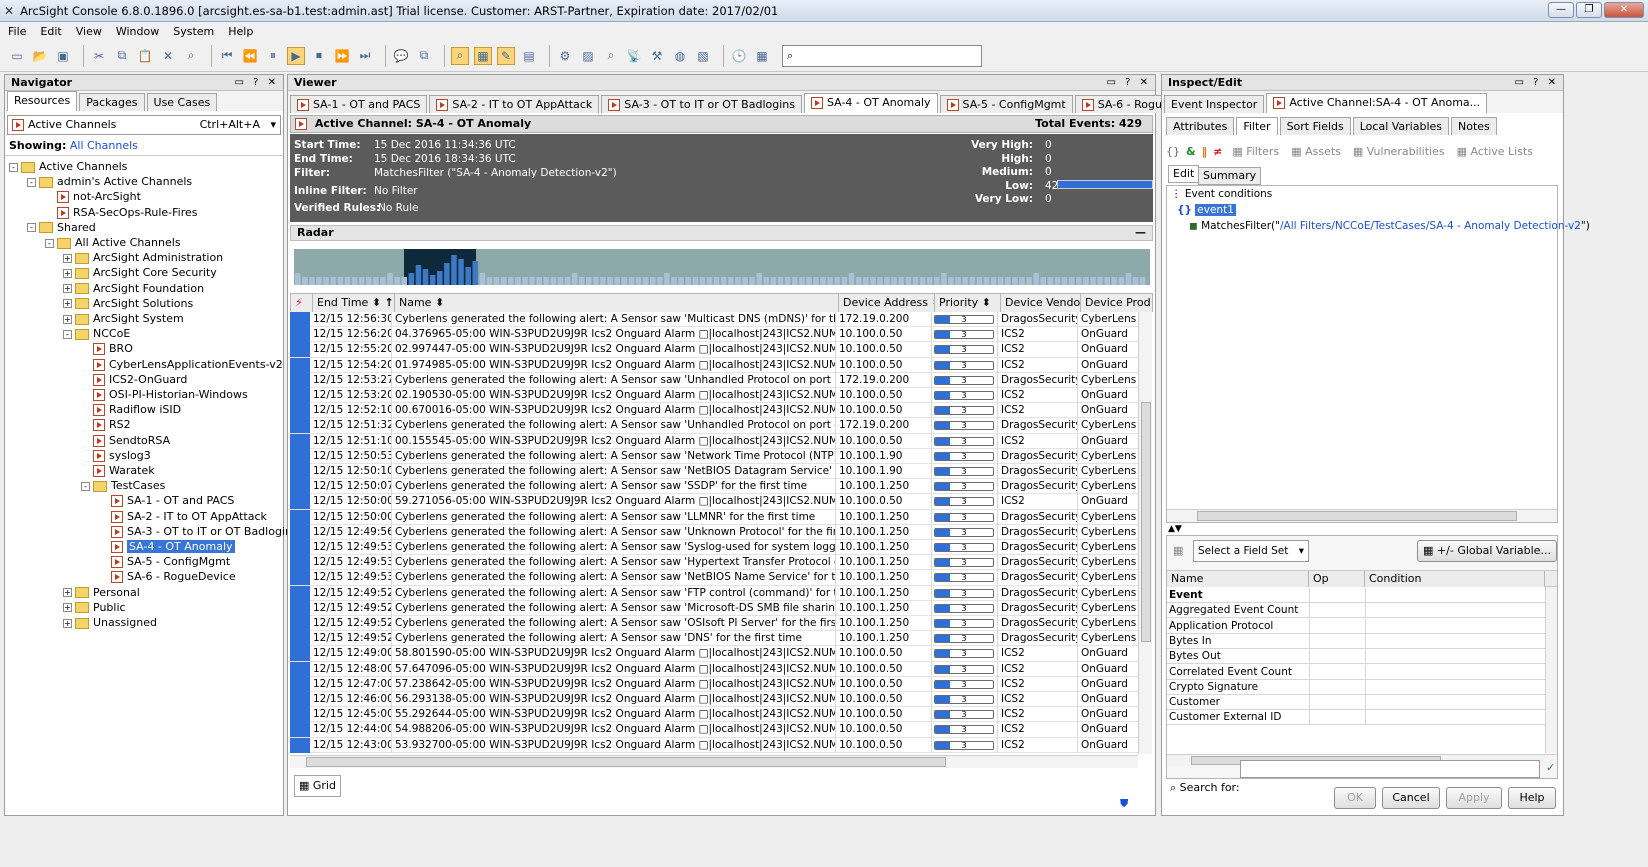  Describe the element at coordinates (145, 56) in the screenshot. I see `paste-icon: 📋` at that location.